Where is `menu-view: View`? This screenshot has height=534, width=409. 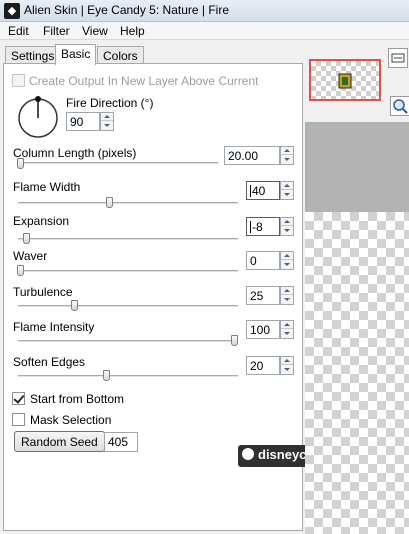 menu-view: View is located at coordinates (95, 31).